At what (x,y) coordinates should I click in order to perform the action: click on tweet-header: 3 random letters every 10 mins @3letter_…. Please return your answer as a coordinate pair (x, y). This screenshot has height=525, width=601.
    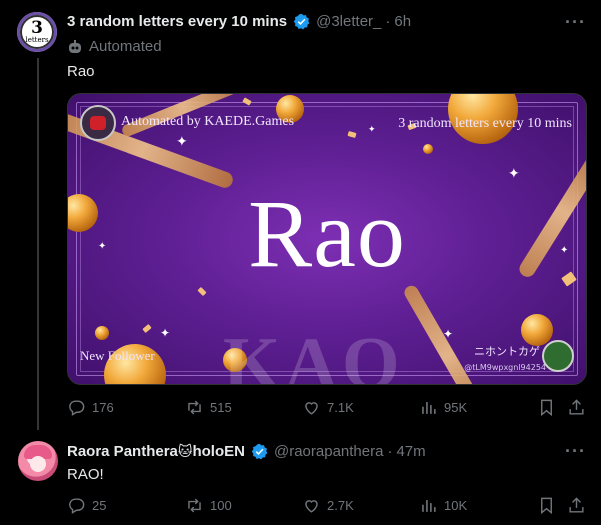
    Looking at the image, I should click on (239, 21).